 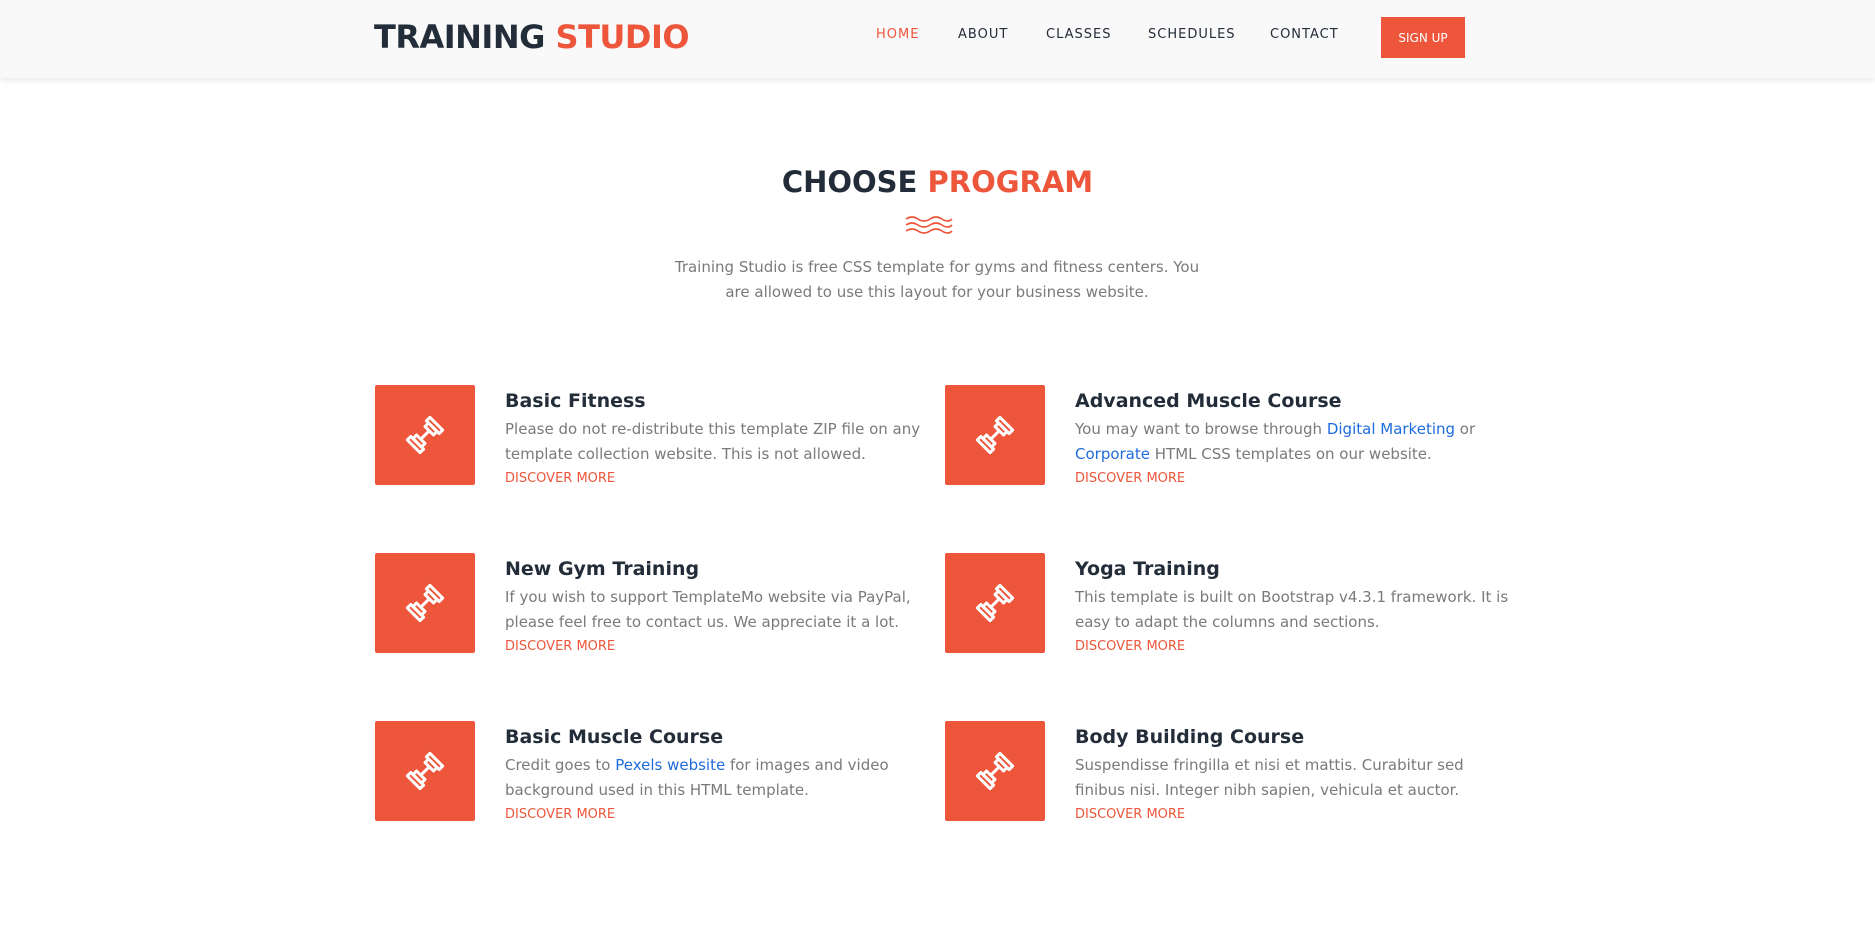 What do you see at coordinates (1465, 429) in the screenshot?
I see `program-desc-text: or` at bounding box center [1465, 429].